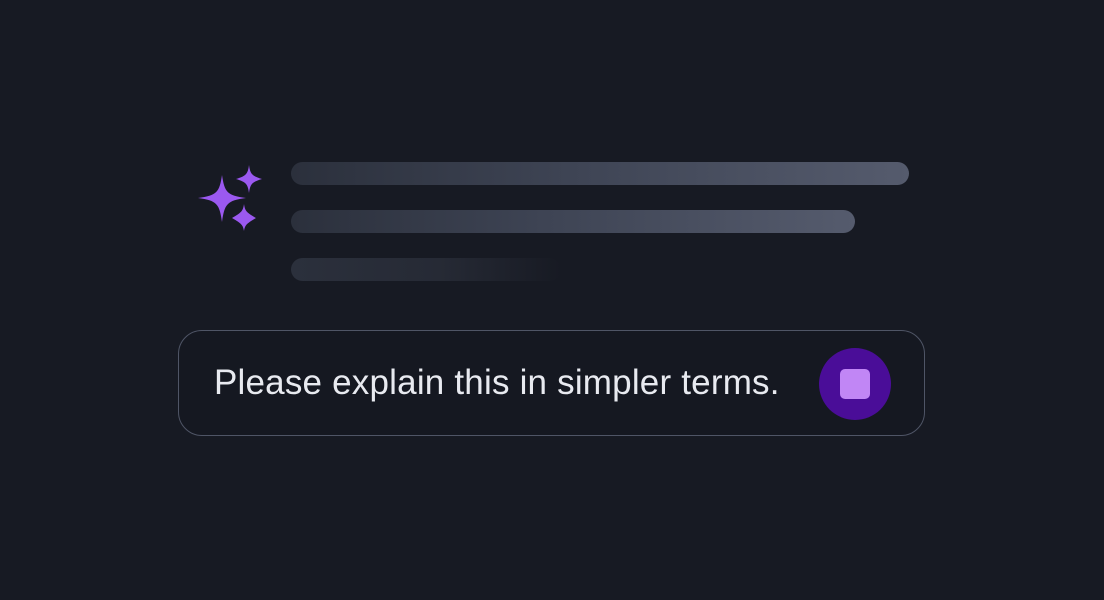  I want to click on prompt-message-text: Please explain this in simpler terms., so click(497, 382).